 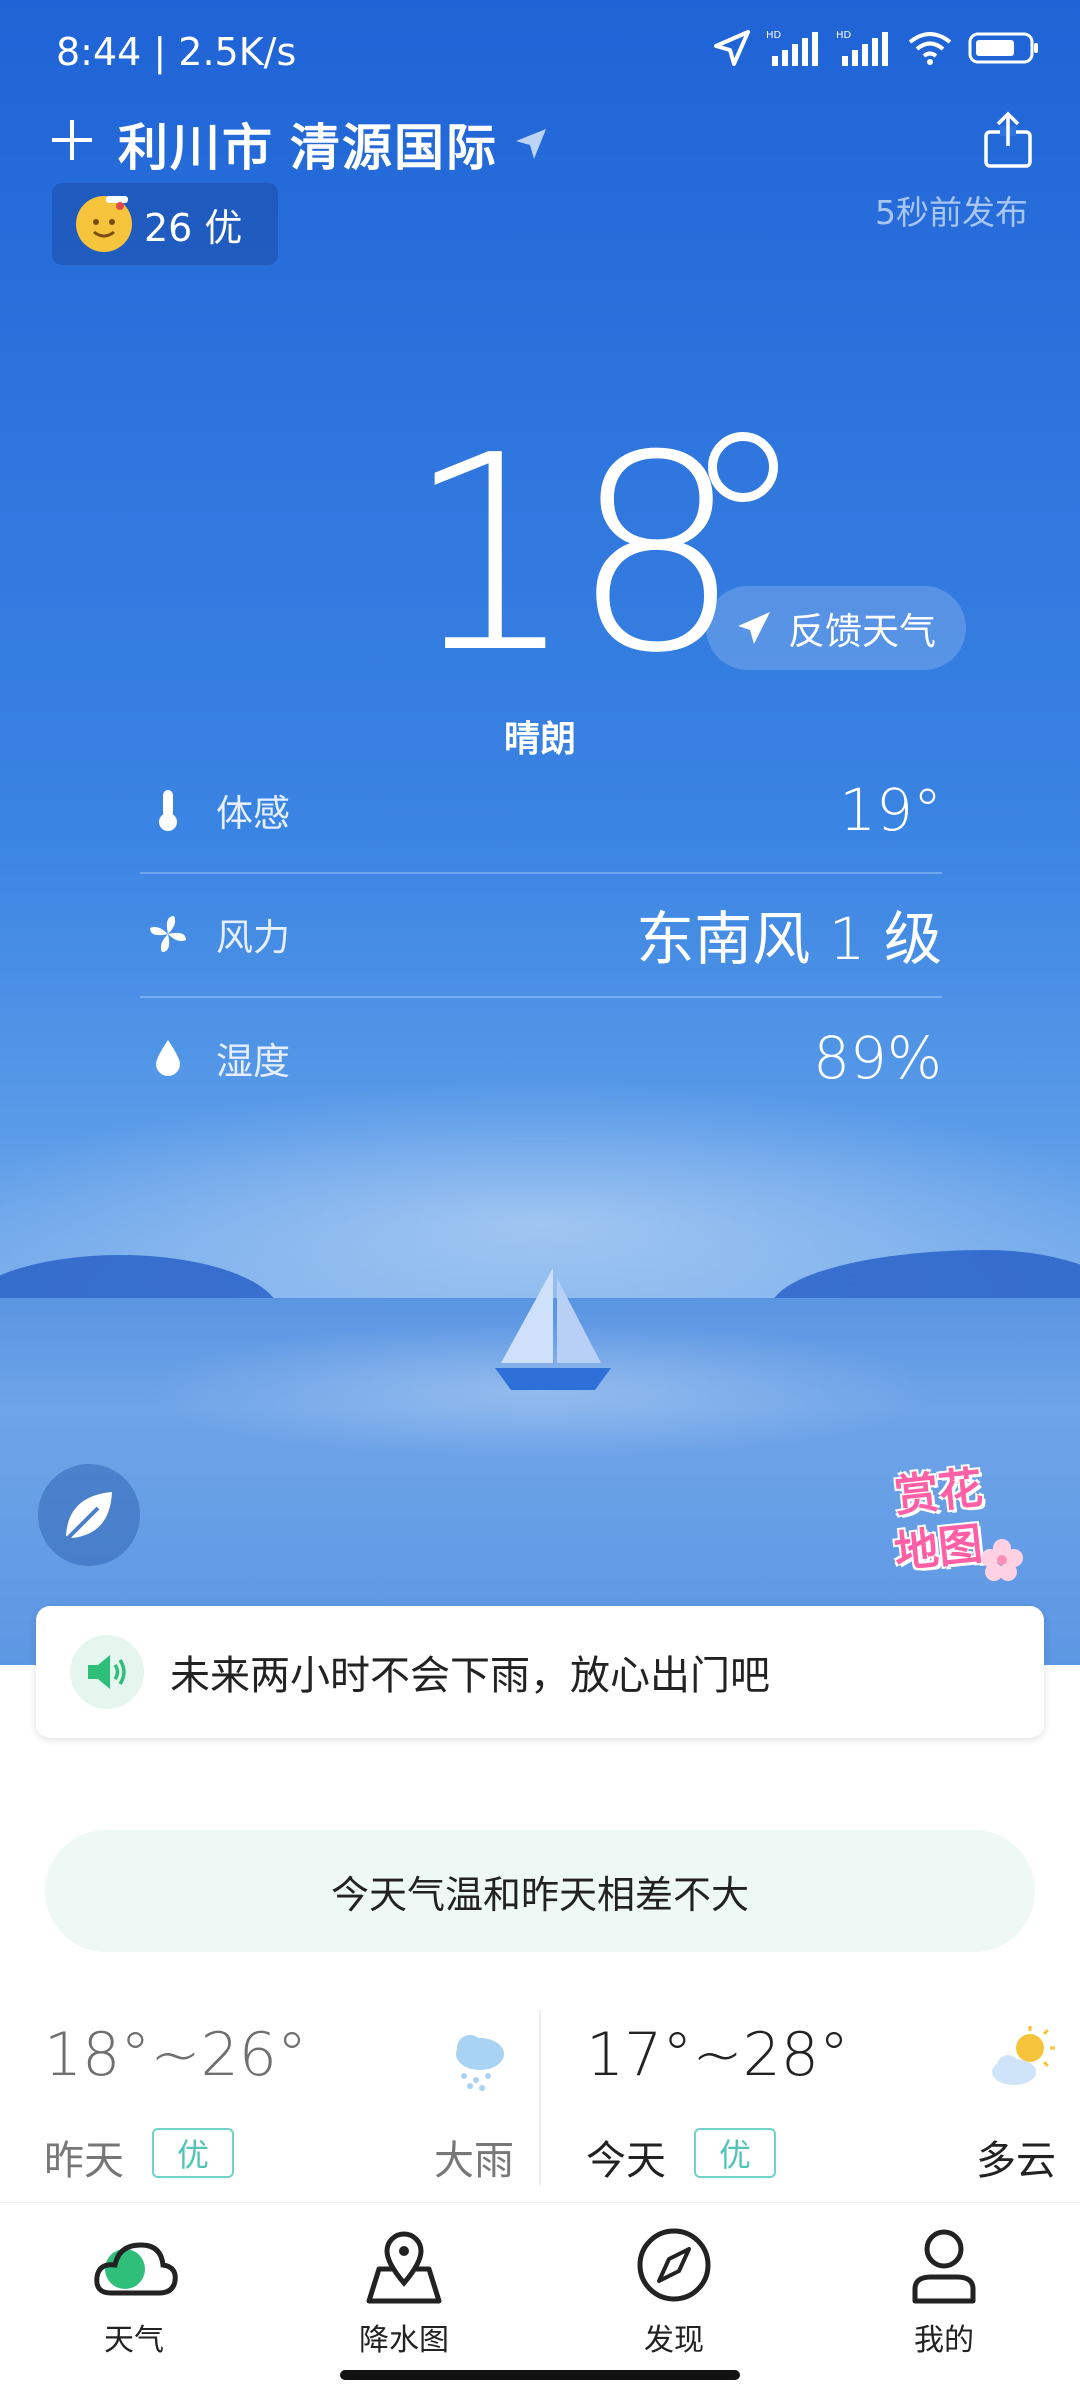 I want to click on home-indicator, so click(x=540, y=2375).